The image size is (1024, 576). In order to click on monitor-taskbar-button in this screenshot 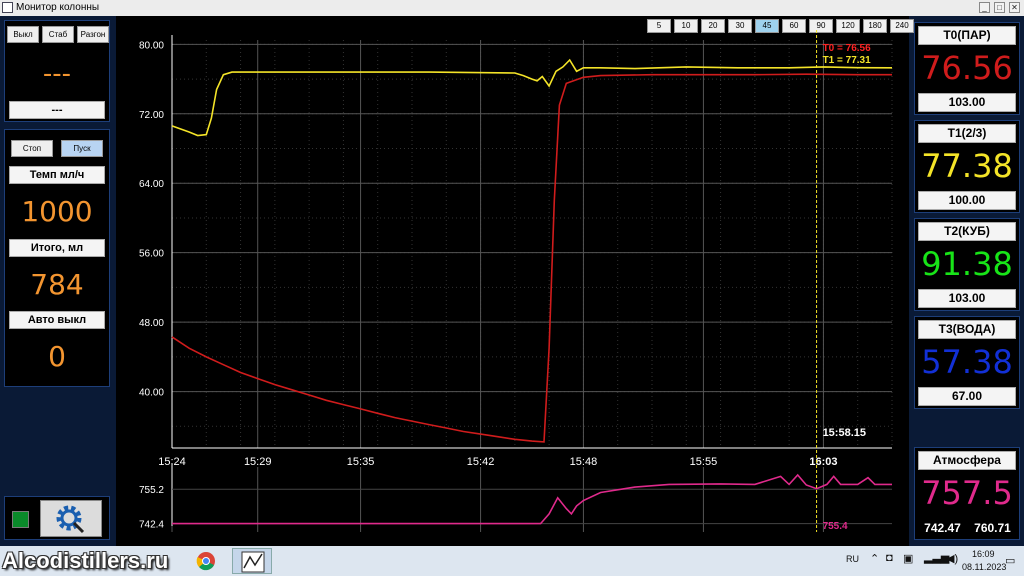, I will do `click(252, 561)`.